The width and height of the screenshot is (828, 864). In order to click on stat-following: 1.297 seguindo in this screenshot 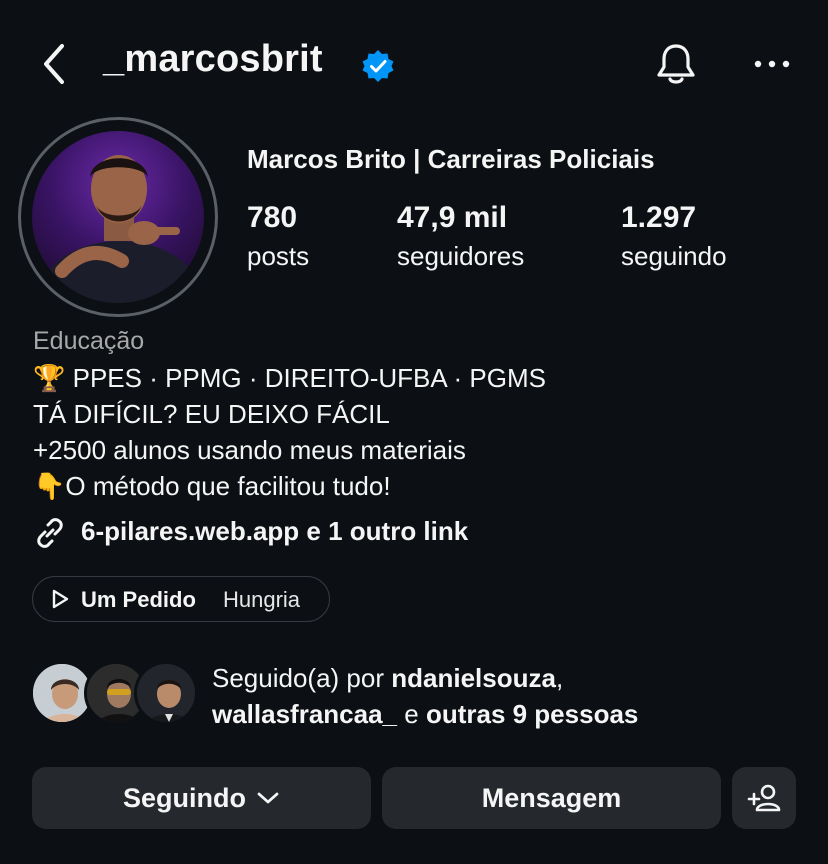, I will do `click(674, 237)`.